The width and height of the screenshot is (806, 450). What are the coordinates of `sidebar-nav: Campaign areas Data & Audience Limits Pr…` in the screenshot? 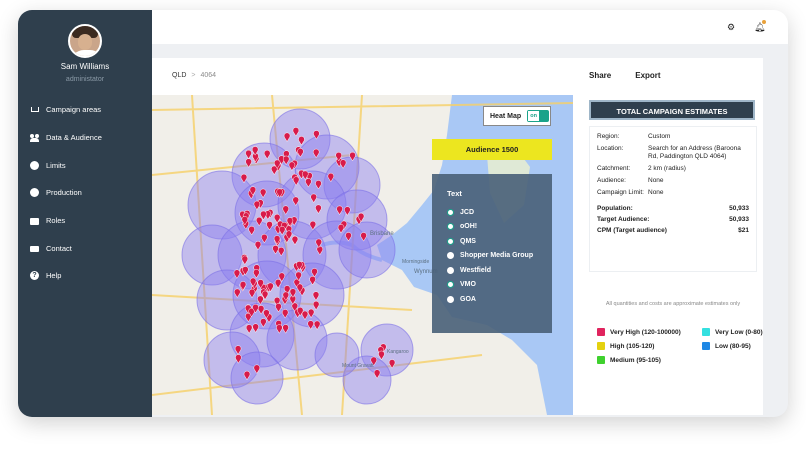 It's located at (66, 193).